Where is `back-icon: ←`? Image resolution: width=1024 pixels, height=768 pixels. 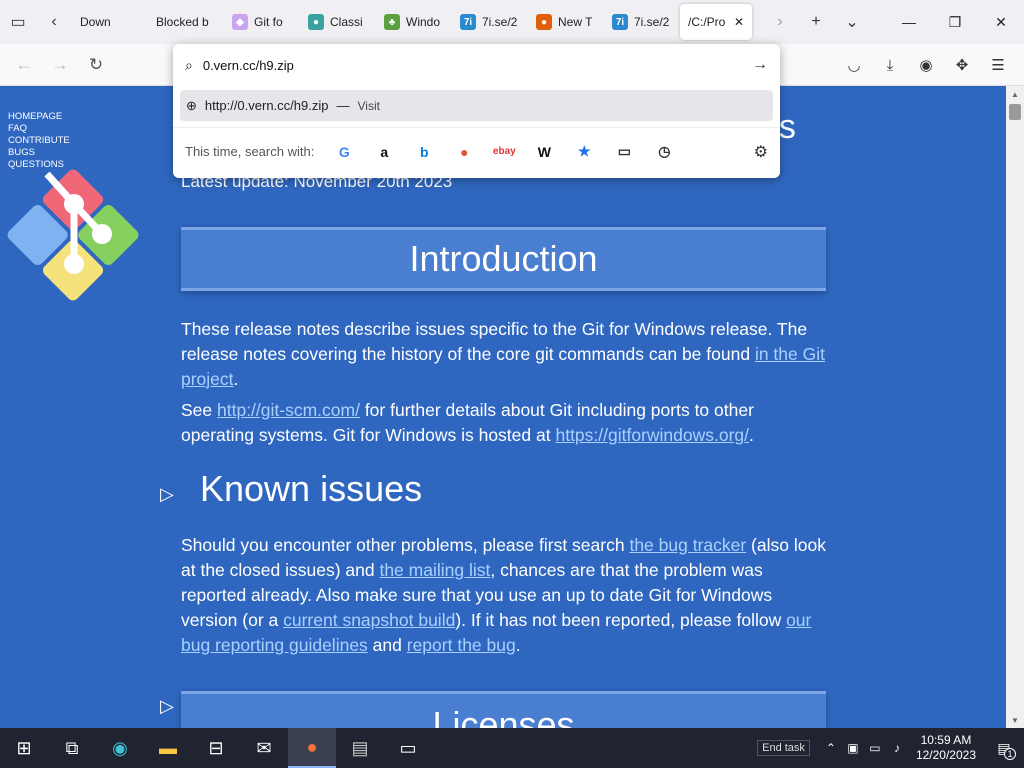 back-icon: ← is located at coordinates (24, 65).